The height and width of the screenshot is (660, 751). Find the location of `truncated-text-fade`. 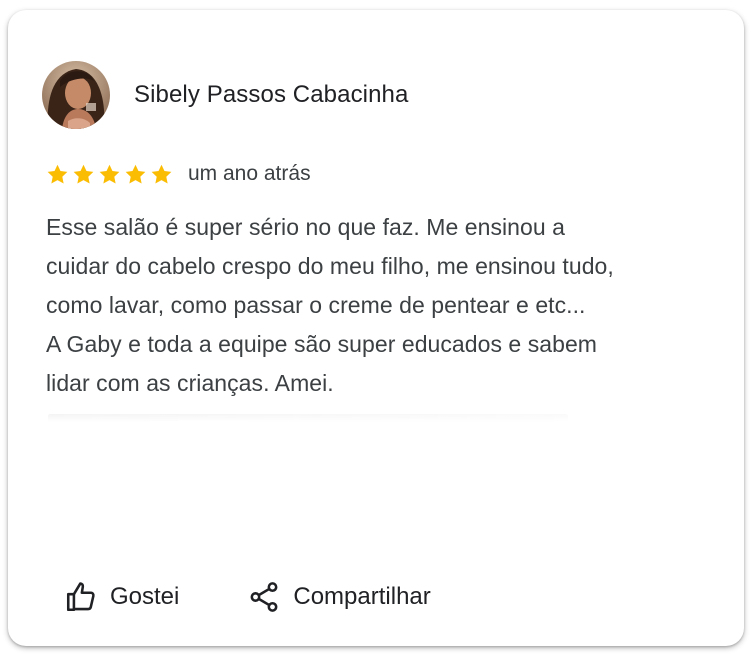

truncated-text-fade is located at coordinates (308, 418).